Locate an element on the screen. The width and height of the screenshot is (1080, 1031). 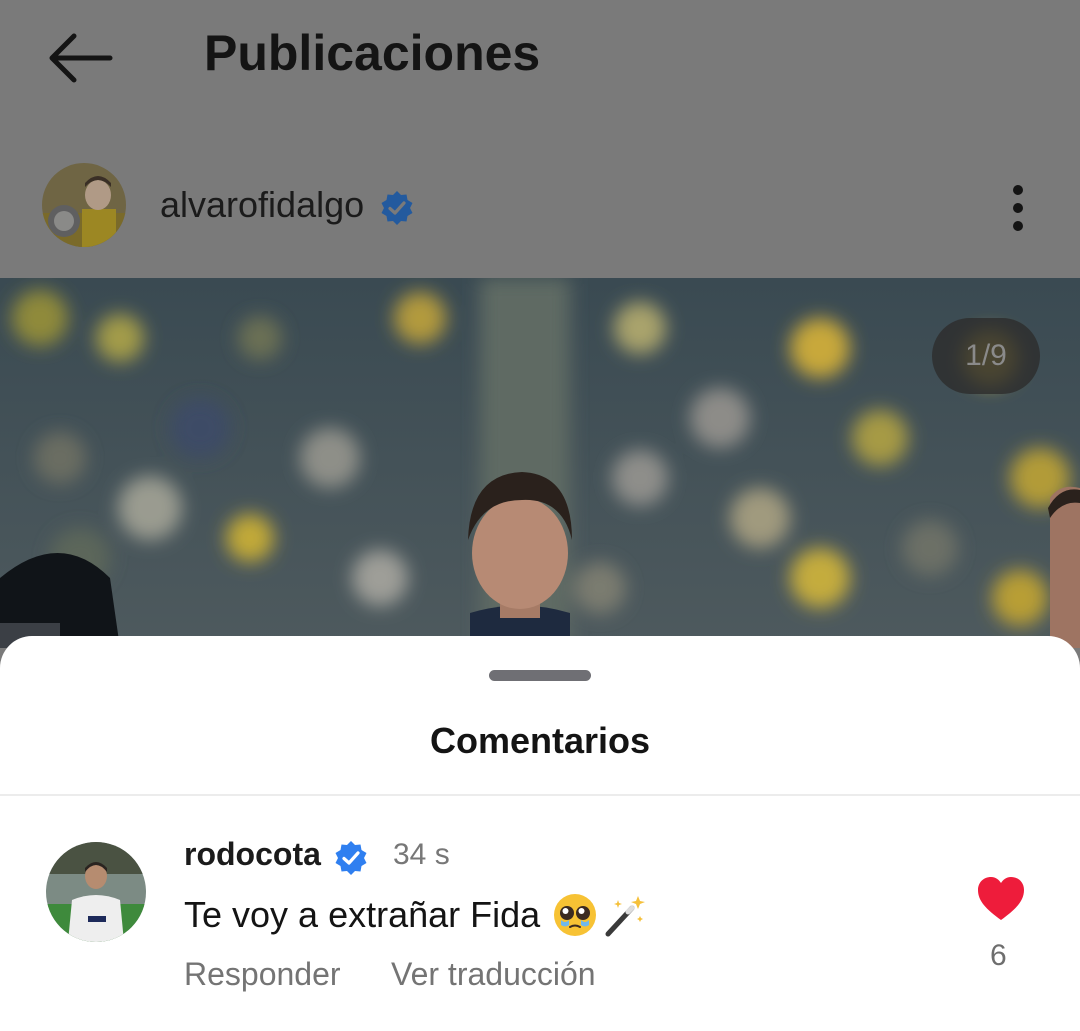
magic-wand-emoji-icon is located at coordinates (625, 916).